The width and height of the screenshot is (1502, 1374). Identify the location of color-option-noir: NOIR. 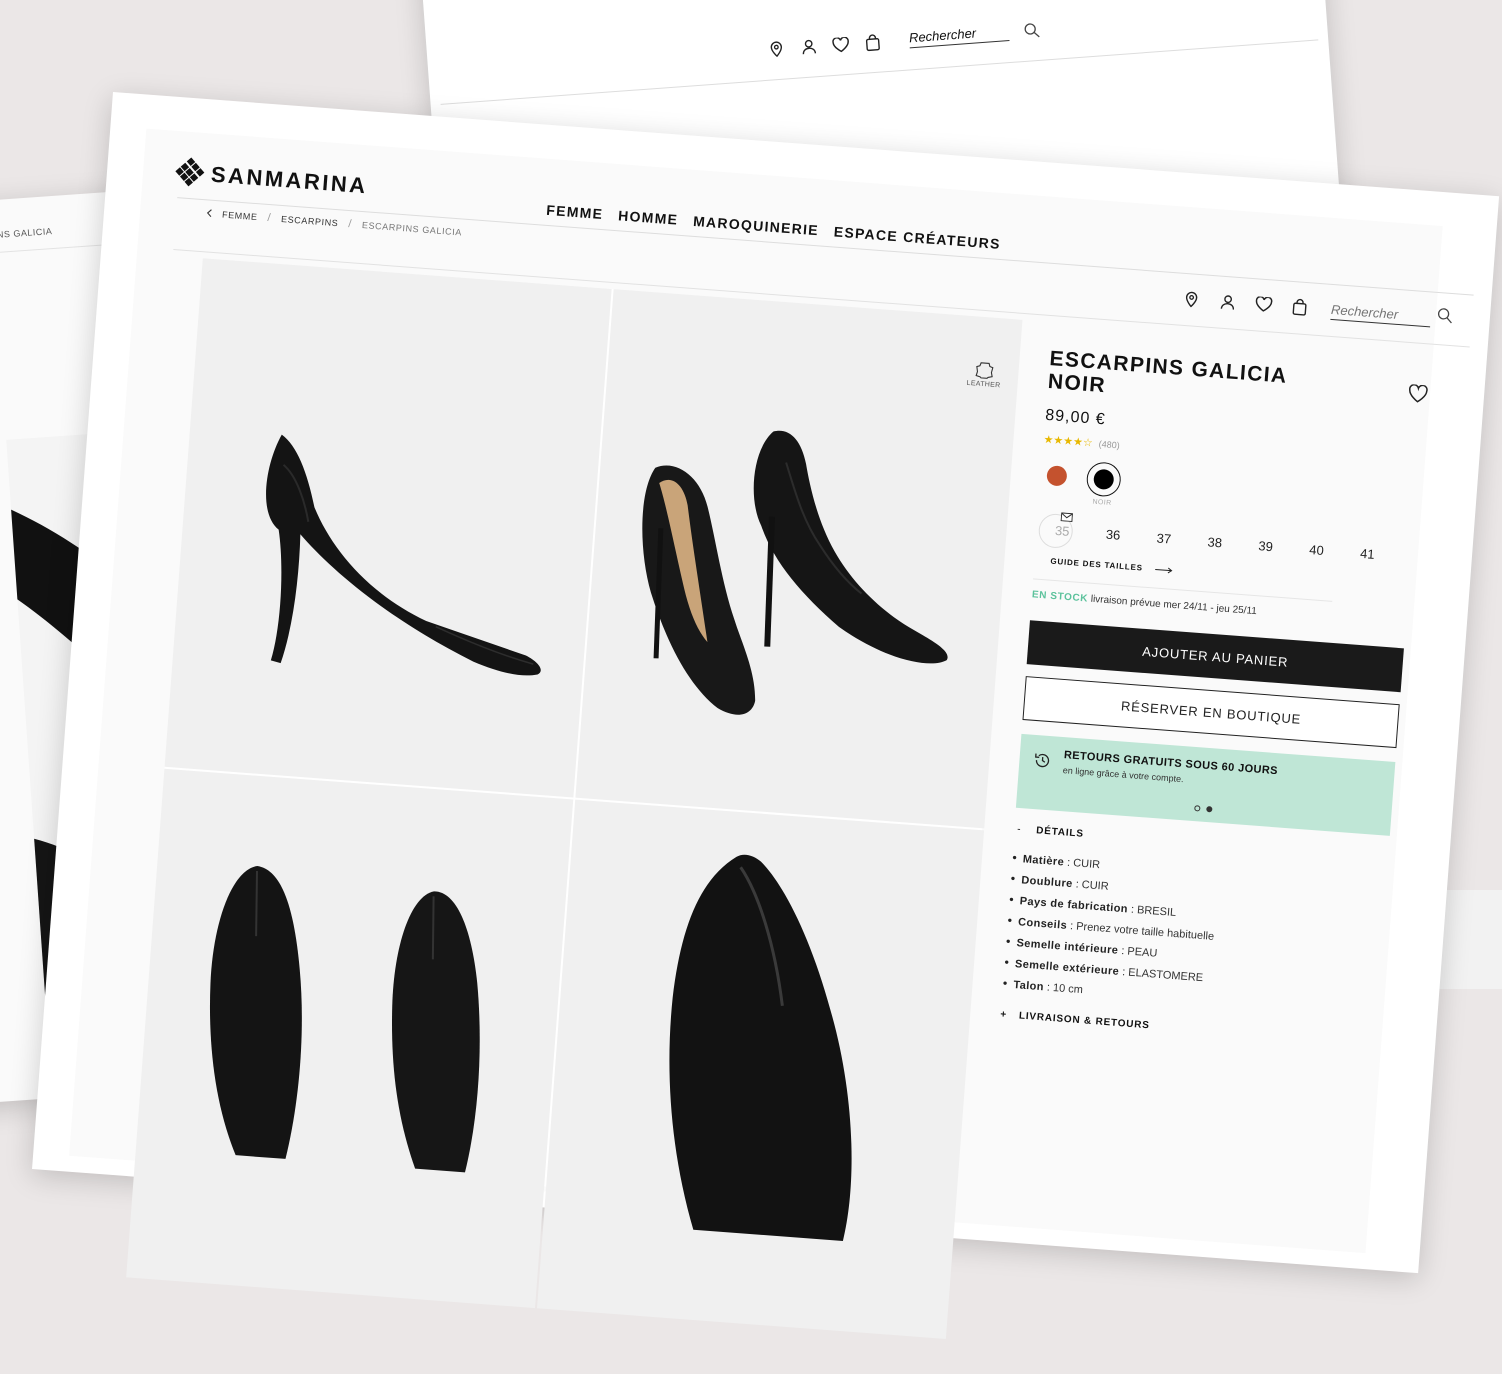
(1103, 484).